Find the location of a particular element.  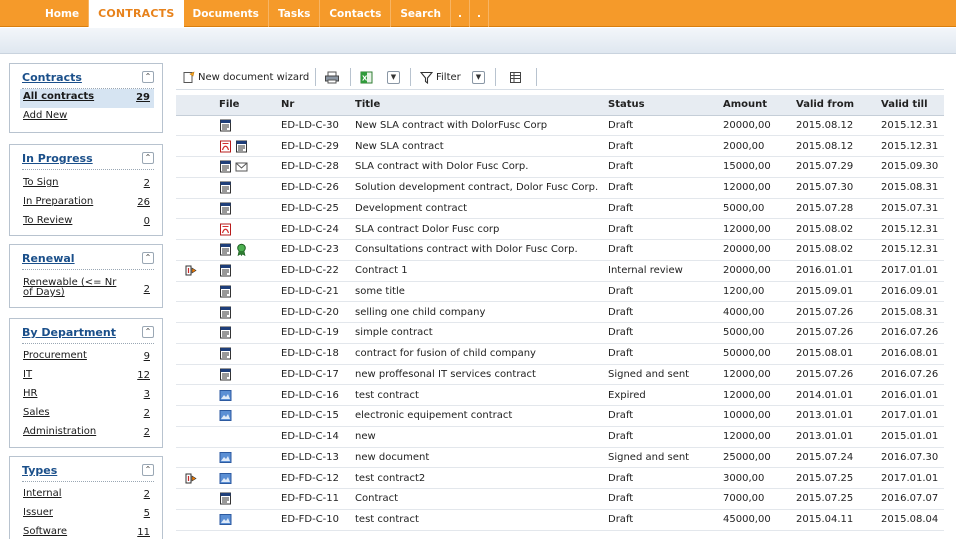

sidebar-item-to-review: To Review 0 is located at coordinates (87, 222).